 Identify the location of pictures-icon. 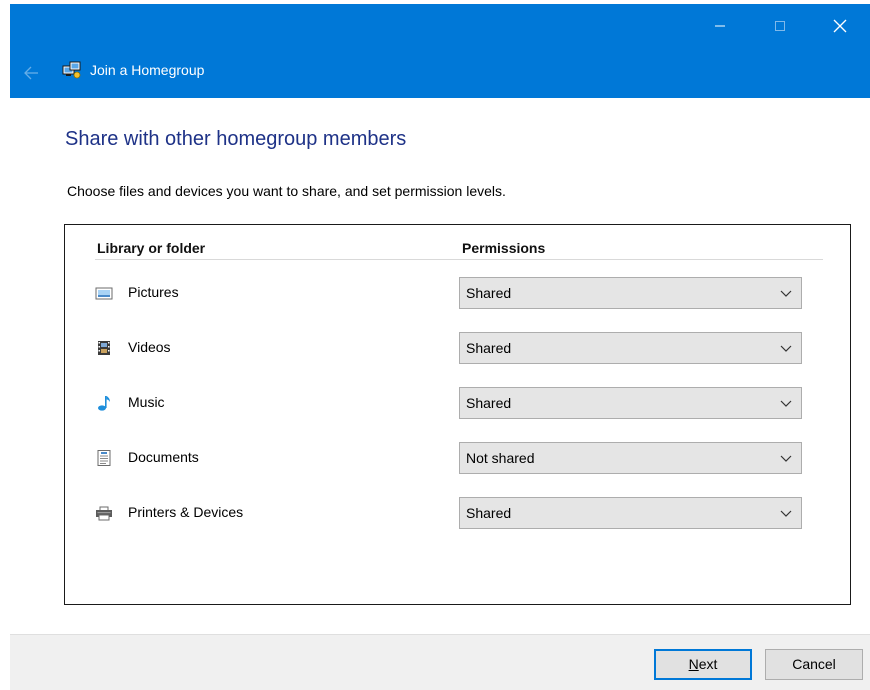
(104, 293).